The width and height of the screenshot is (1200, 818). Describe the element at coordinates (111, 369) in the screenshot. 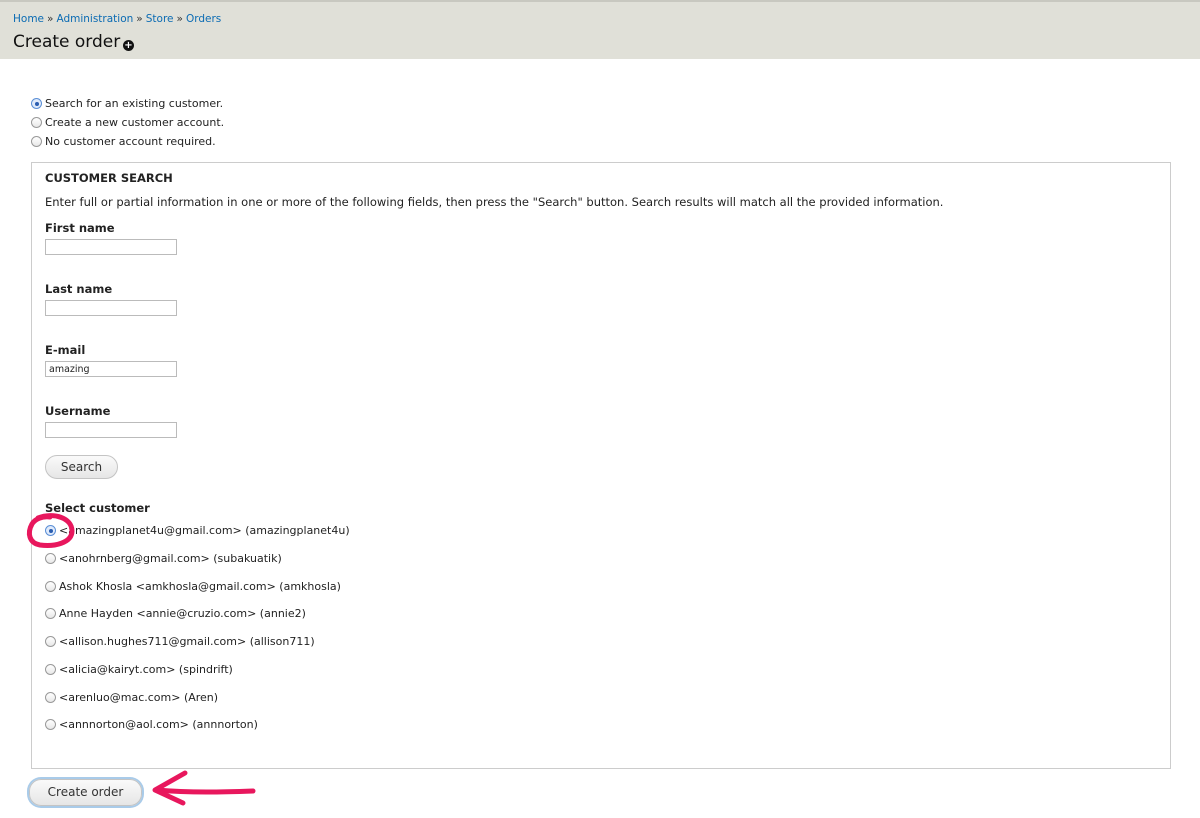

I see `email-input` at that location.